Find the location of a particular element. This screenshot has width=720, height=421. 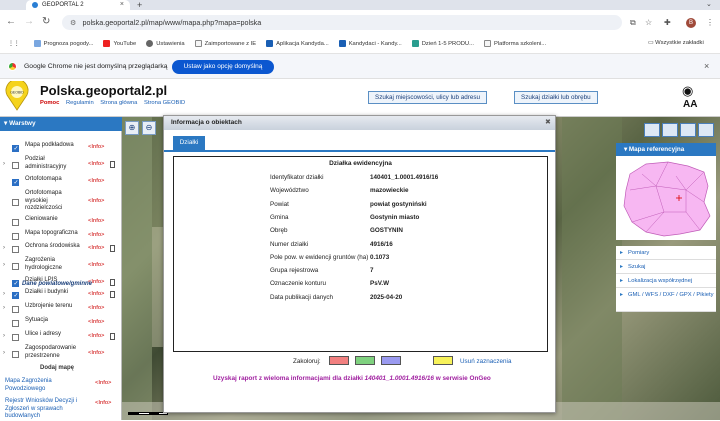

bookmark-item: Ustawienia is located at coordinates (165, 43).